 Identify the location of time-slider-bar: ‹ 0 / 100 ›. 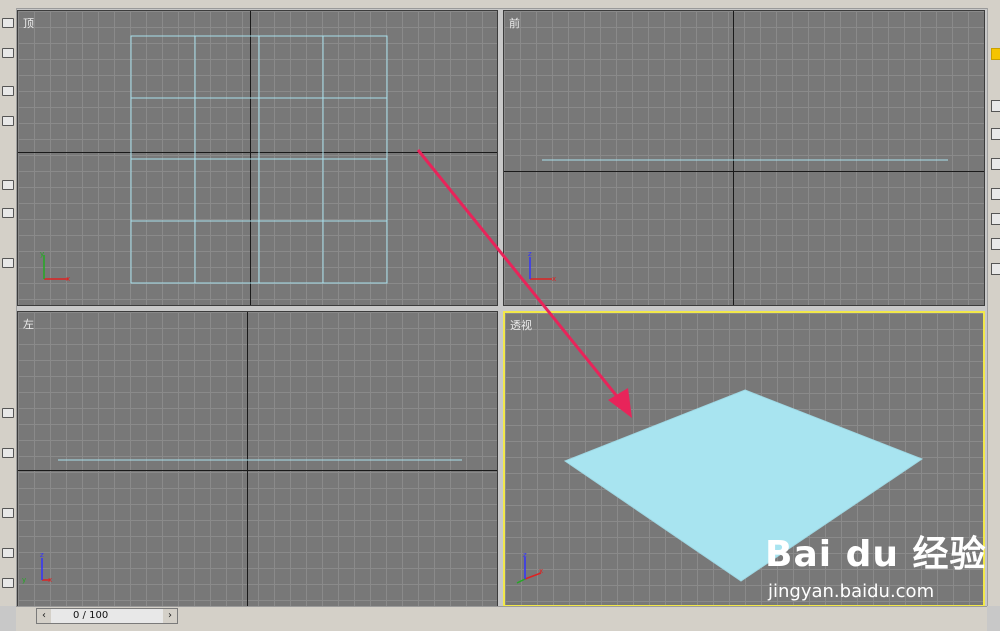
(501, 618).